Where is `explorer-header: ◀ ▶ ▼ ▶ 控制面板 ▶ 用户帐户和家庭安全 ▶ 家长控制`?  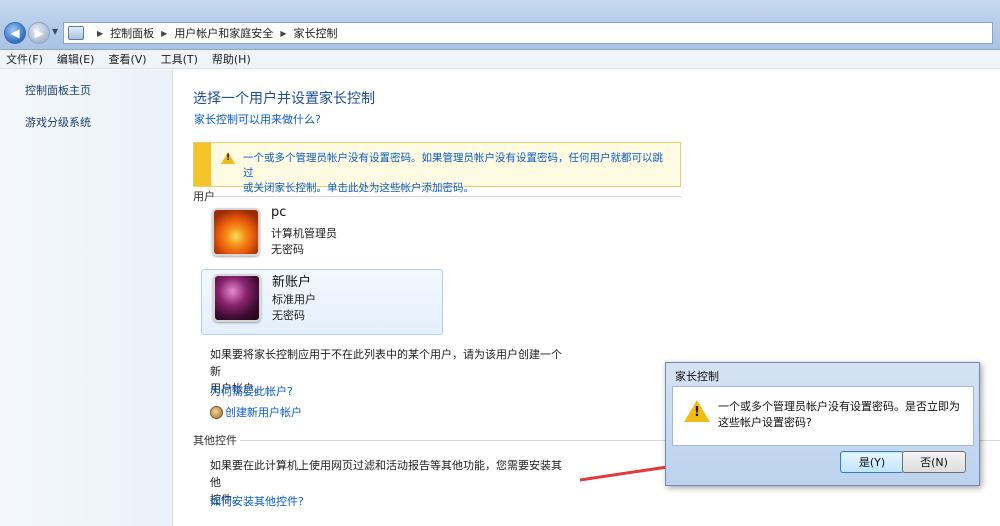 explorer-header: ◀ ▶ ▼ ▶ 控制面板 ▶ 用户帐户和家庭安全 ▶ 家长控制 is located at coordinates (500, 25).